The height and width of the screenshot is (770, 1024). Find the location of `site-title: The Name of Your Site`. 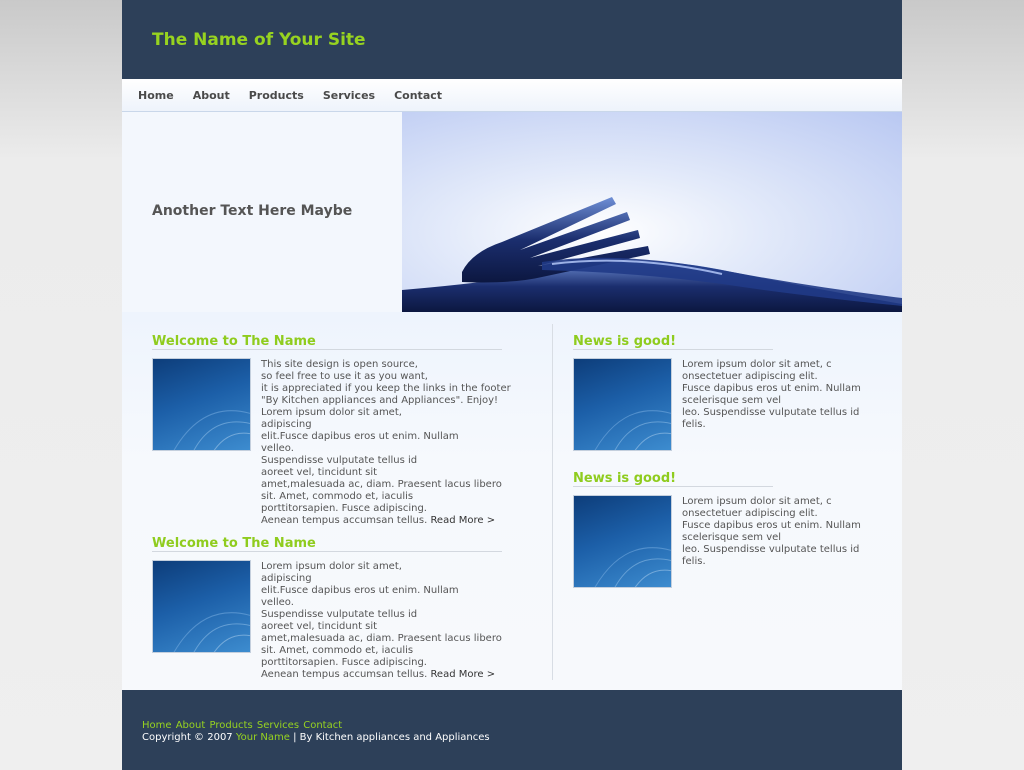

site-title: The Name of Your Site is located at coordinates (259, 40).